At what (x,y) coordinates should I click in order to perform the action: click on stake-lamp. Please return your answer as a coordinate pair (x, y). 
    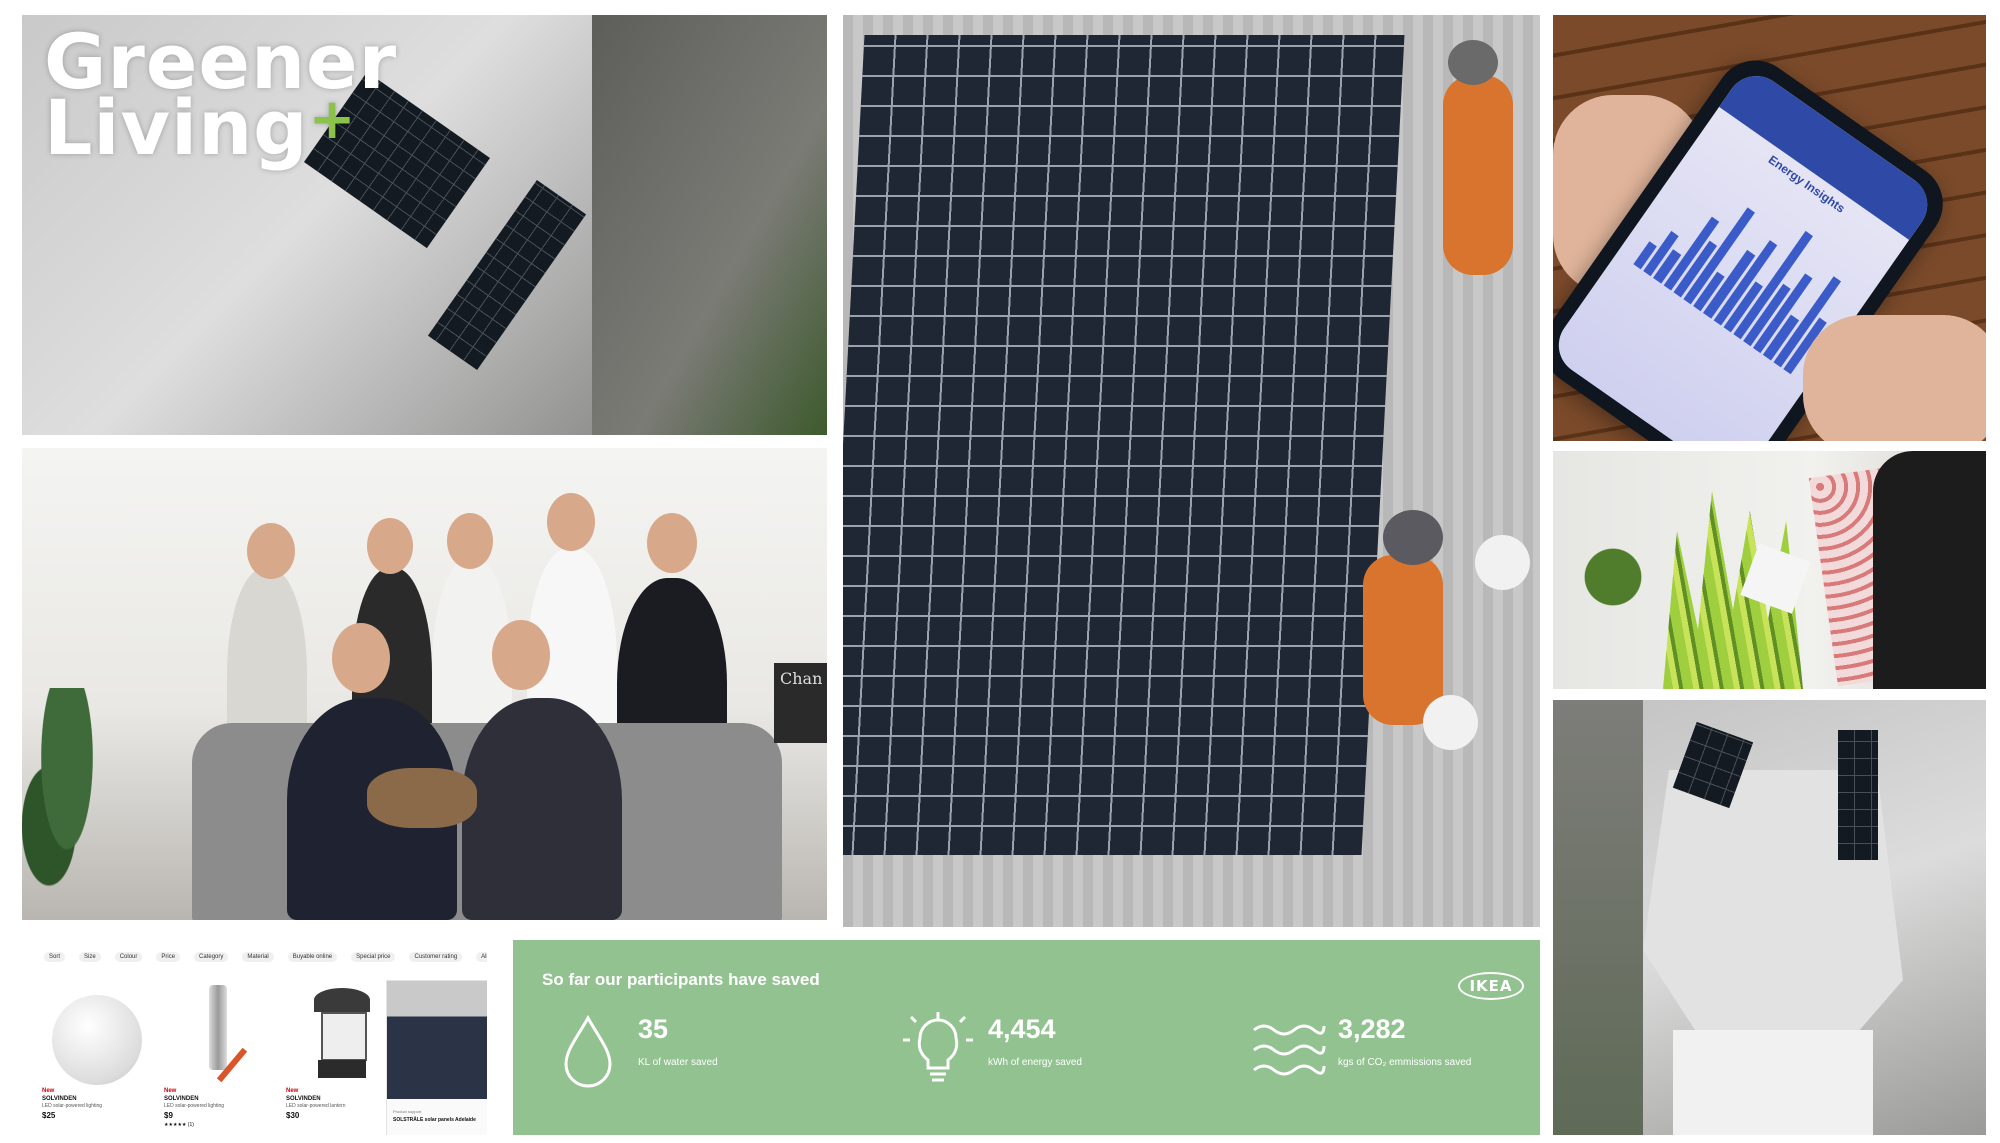
    Looking at the image, I should click on (218, 1027).